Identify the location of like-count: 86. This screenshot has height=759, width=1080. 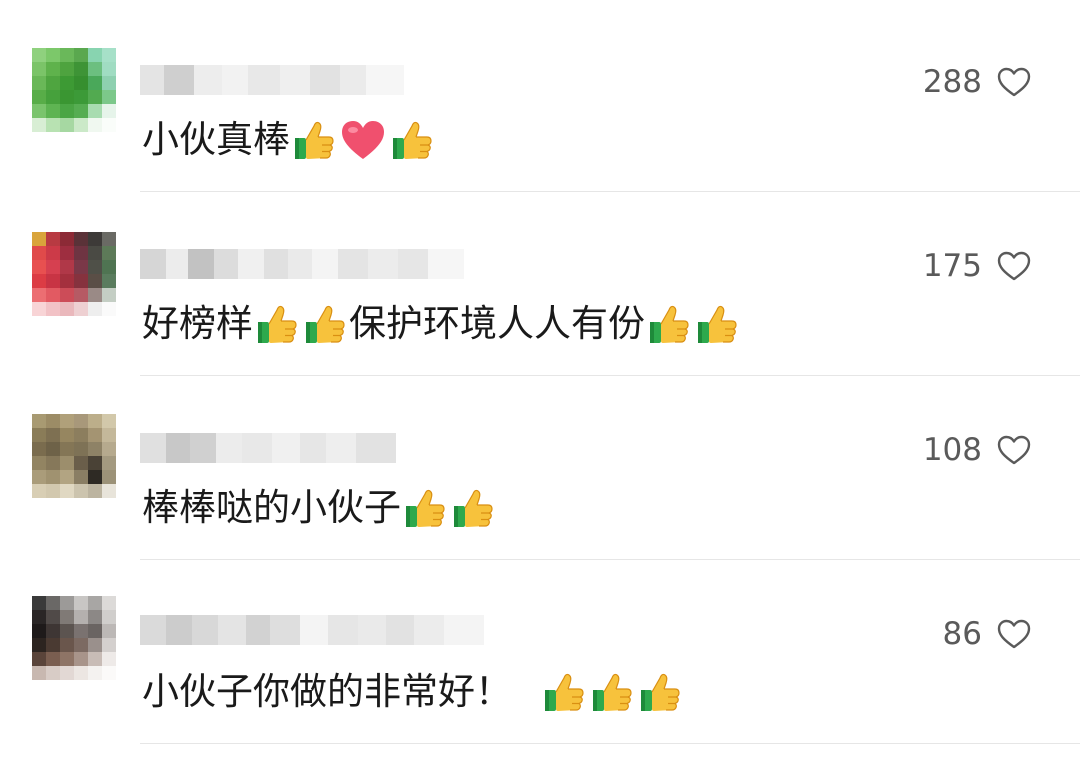
(962, 634).